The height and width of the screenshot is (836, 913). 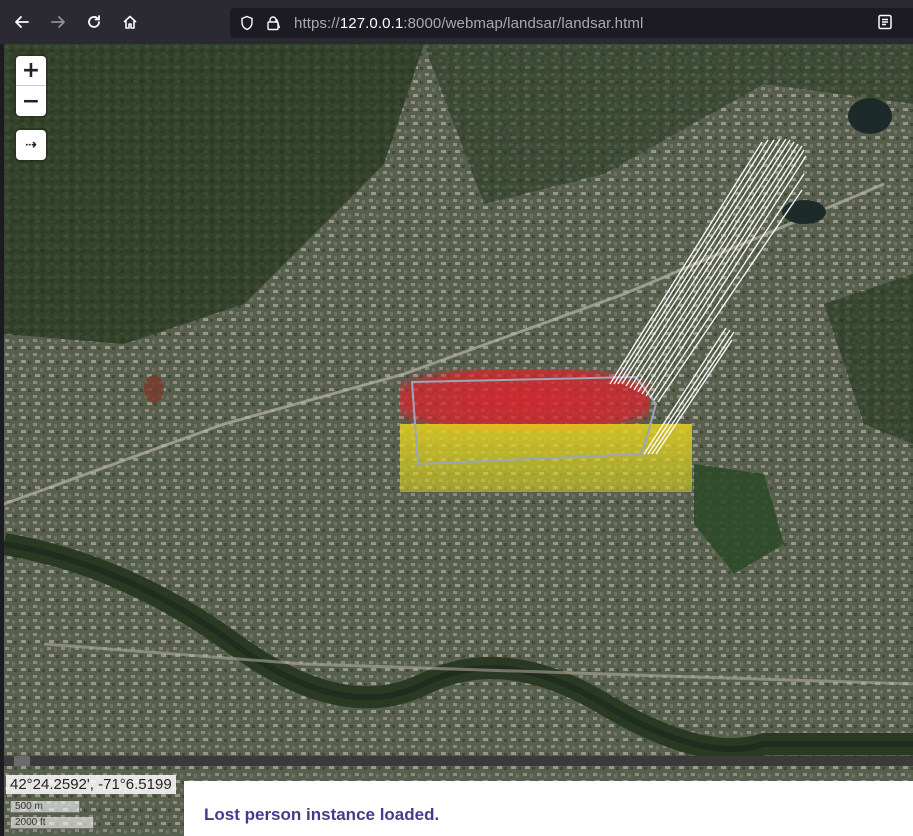 I want to click on forward-button, so click(x=58, y=22).